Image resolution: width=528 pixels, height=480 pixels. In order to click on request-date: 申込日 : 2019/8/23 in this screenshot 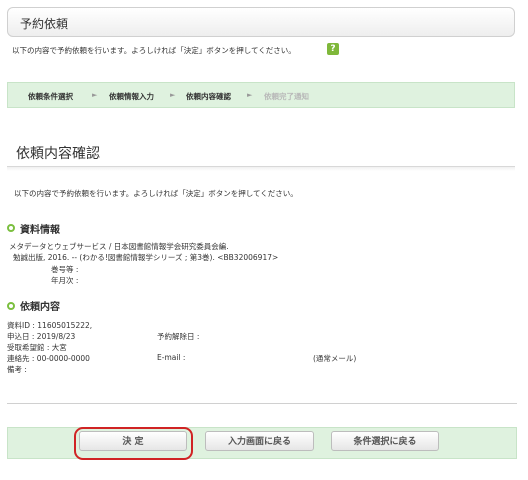, I will do `click(41, 336)`.